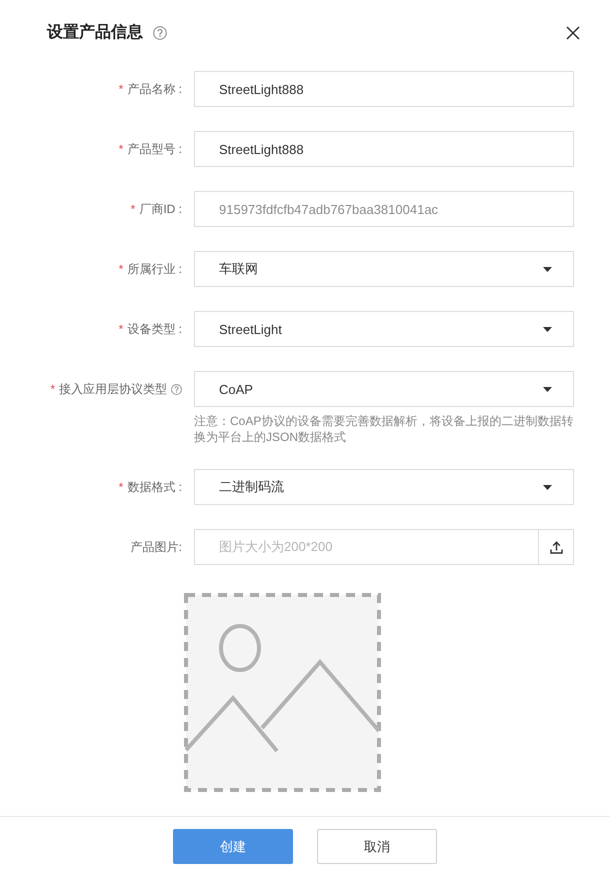  I want to click on dialog-title: 设置产品信息, so click(95, 32).